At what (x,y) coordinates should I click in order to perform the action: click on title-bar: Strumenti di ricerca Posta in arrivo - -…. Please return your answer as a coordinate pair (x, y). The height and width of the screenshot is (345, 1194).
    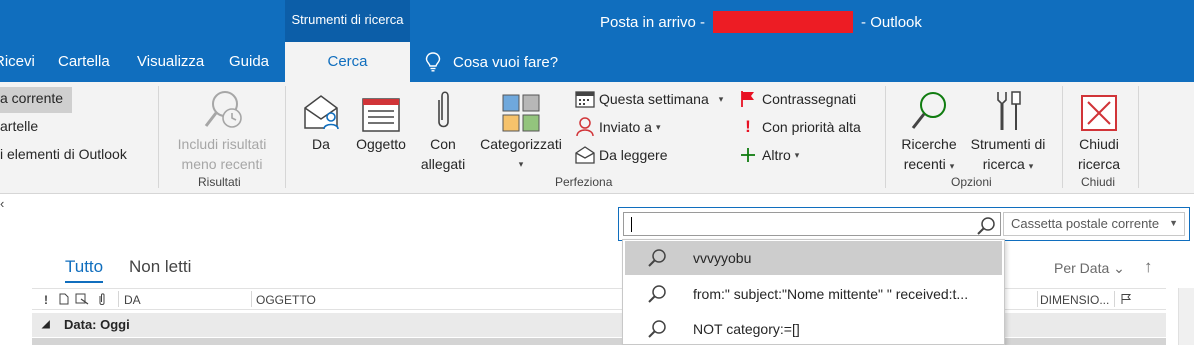
    Looking at the image, I should click on (597, 21).